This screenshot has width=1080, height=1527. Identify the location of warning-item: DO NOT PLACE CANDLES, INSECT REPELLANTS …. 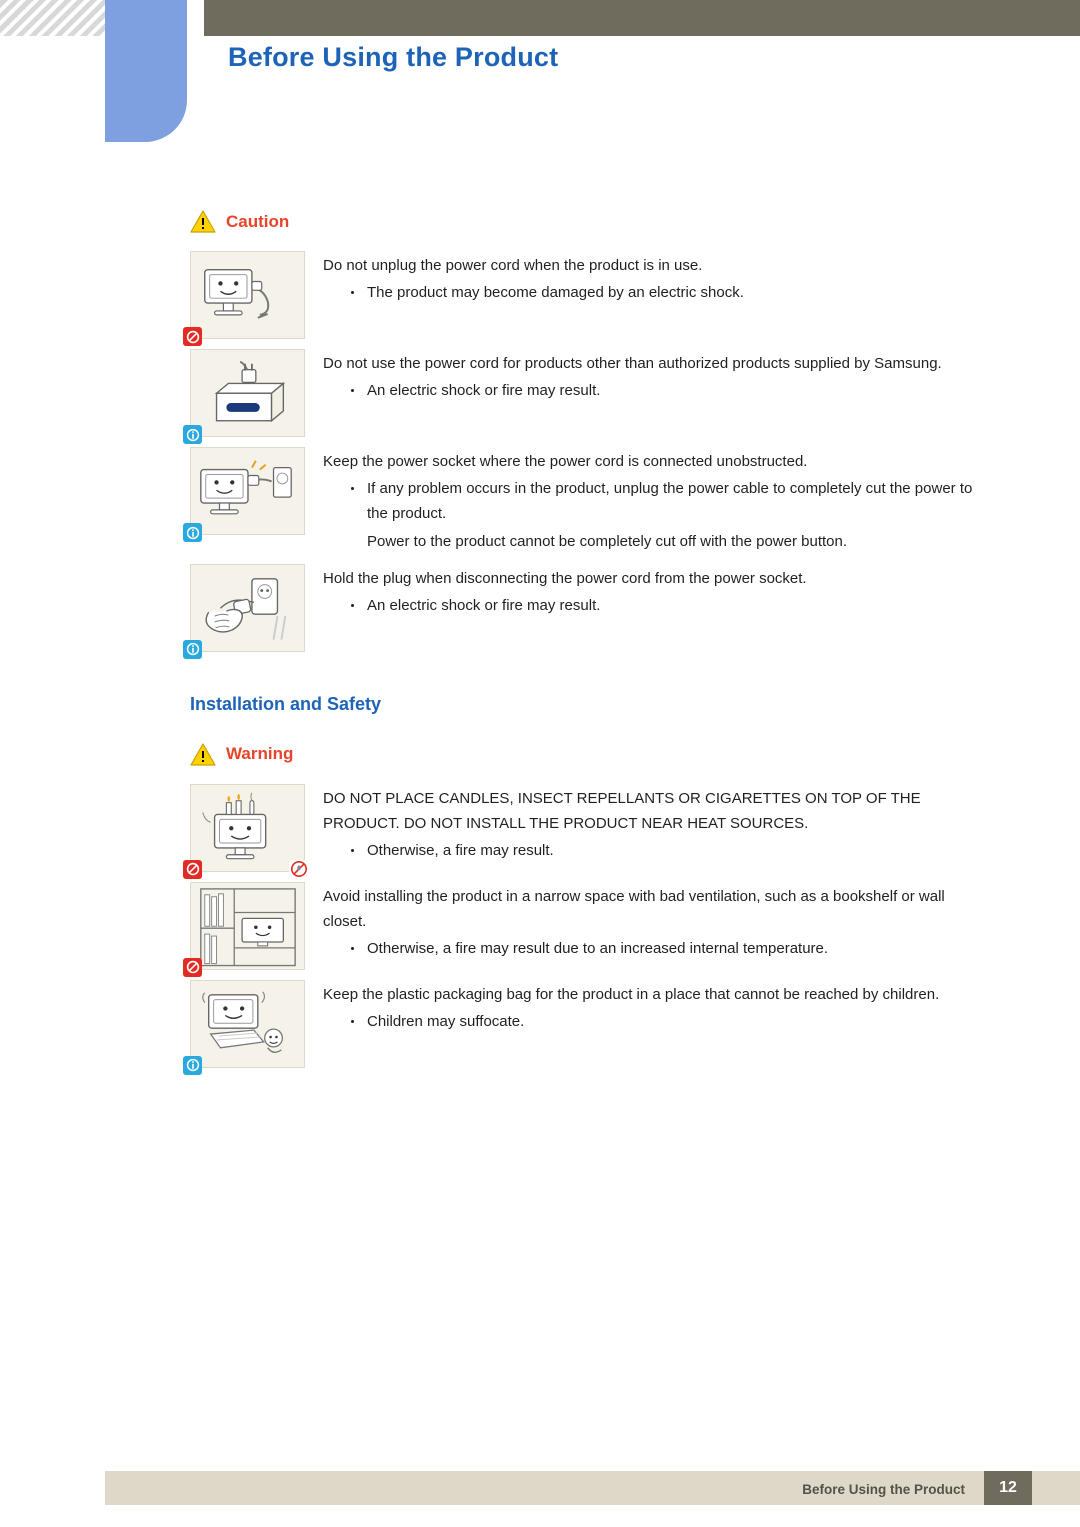
(586, 831).